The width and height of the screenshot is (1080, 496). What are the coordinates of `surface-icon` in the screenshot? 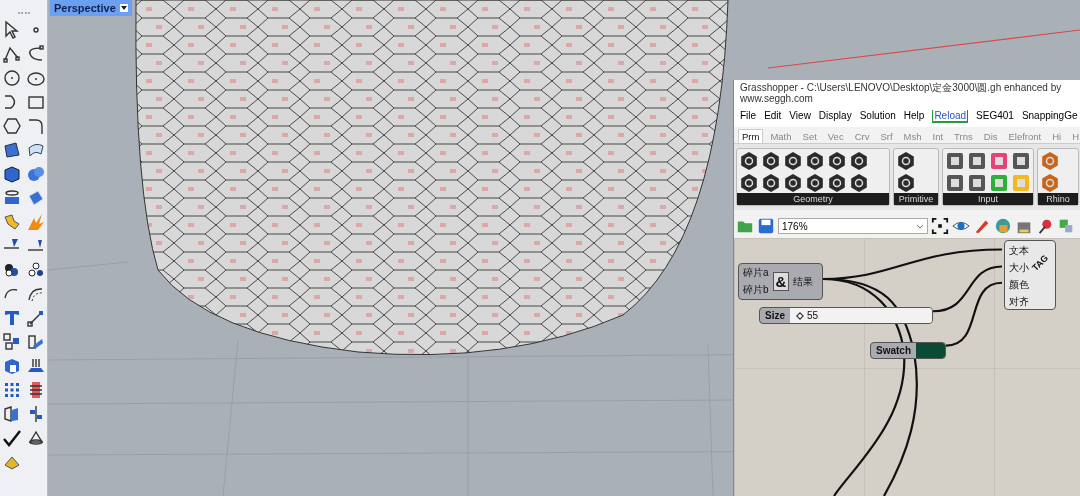 It's located at (11, 150).